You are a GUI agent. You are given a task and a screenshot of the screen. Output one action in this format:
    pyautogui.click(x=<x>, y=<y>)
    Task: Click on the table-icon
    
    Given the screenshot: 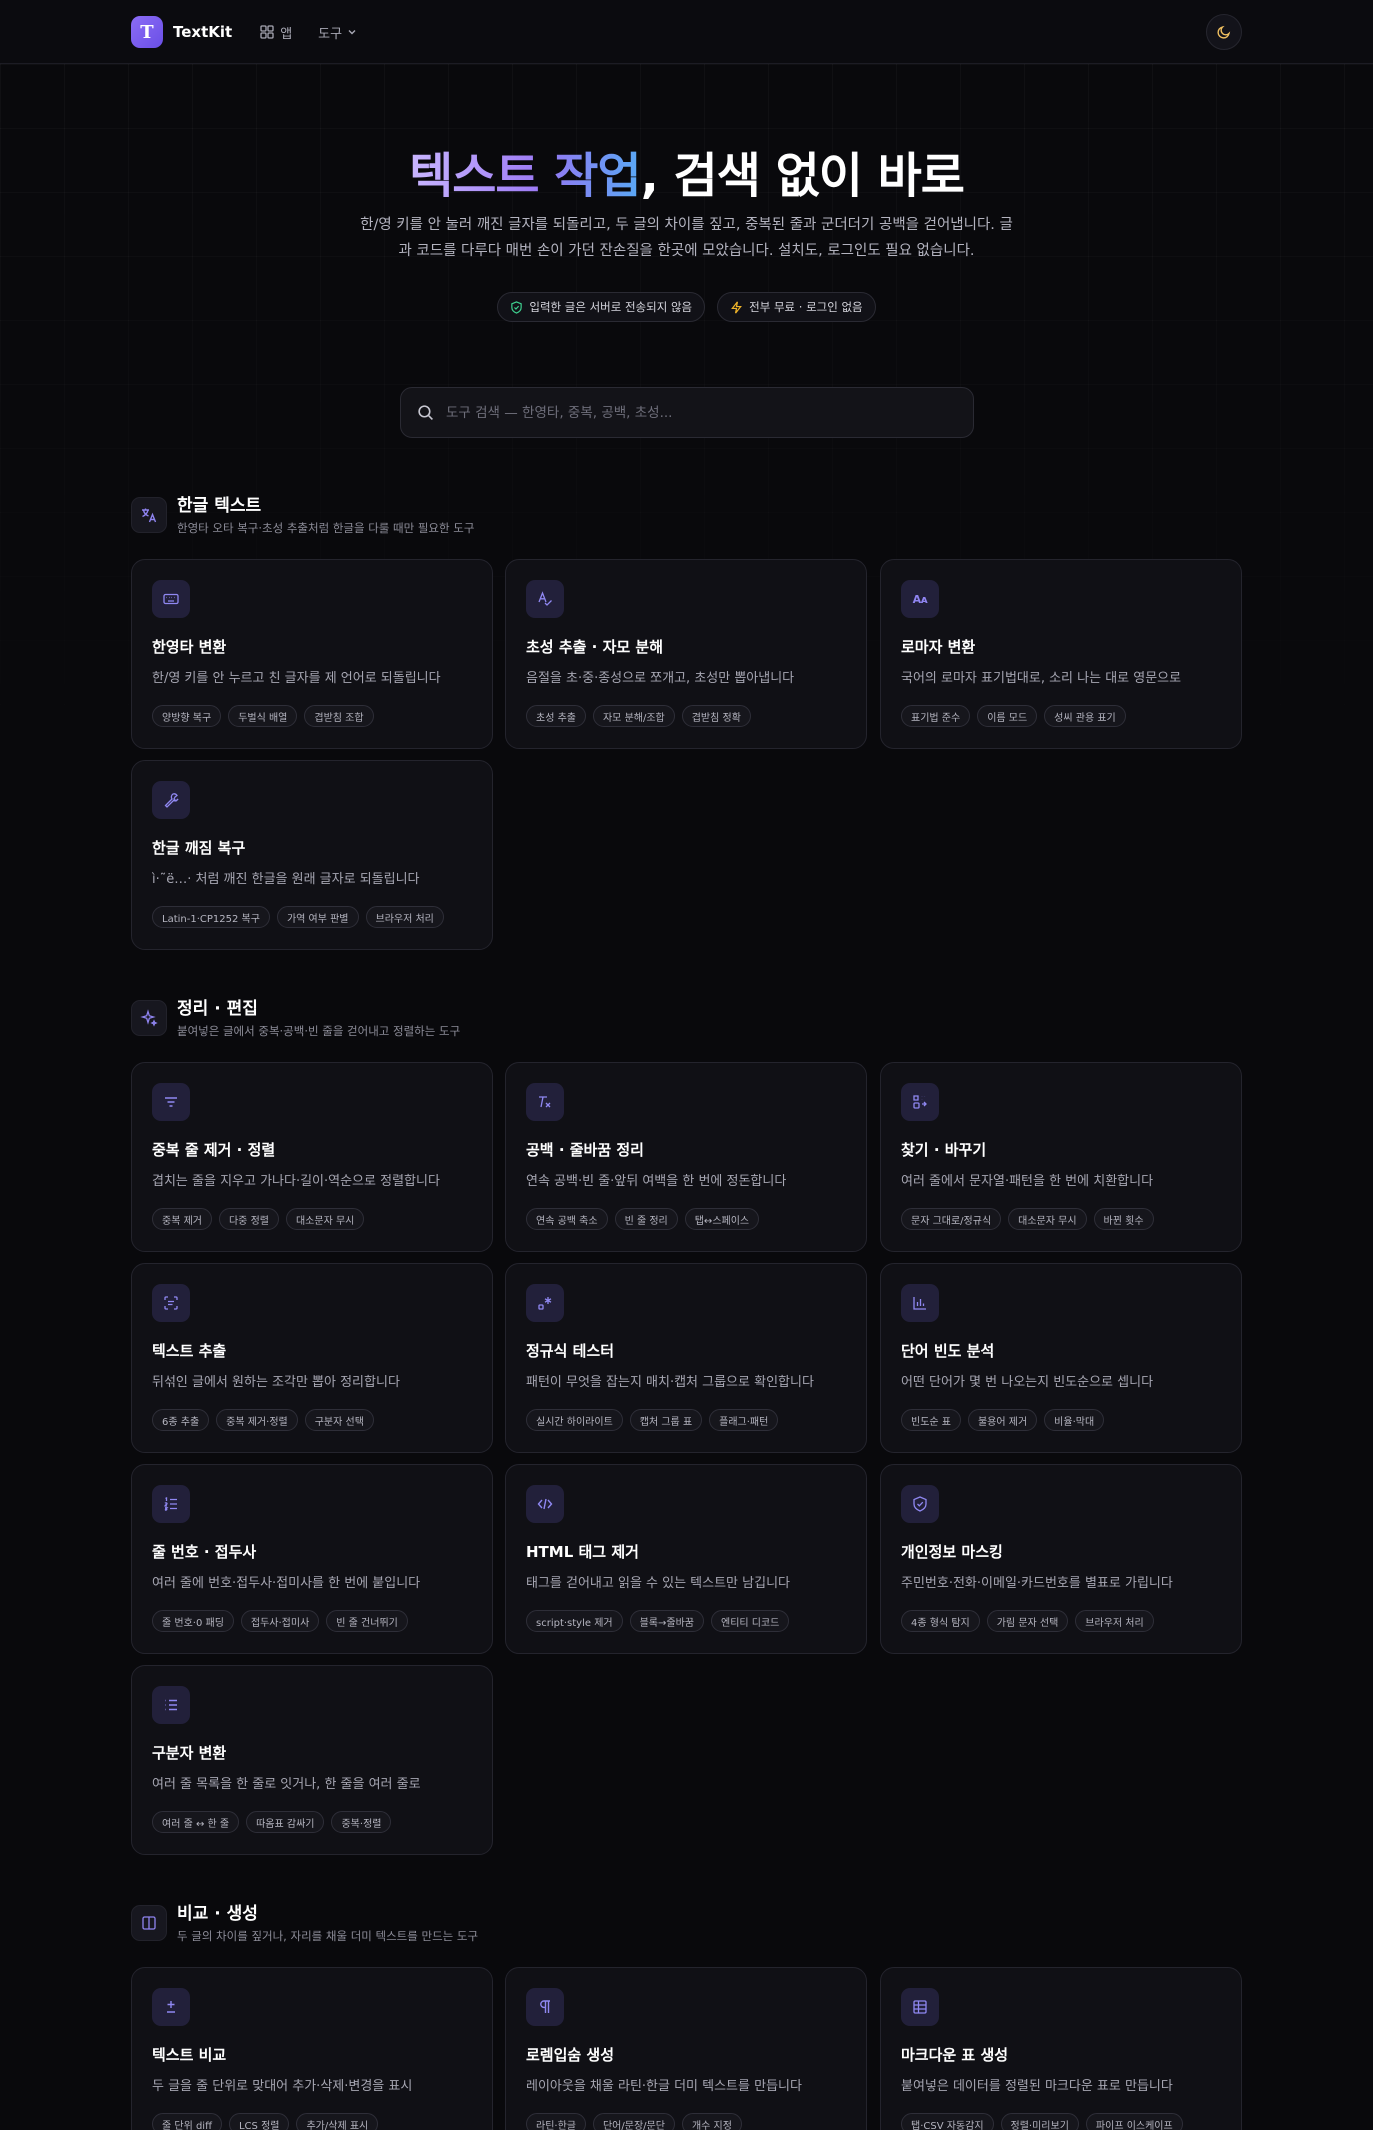 What is the action you would take?
    pyautogui.click(x=920, y=2007)
    